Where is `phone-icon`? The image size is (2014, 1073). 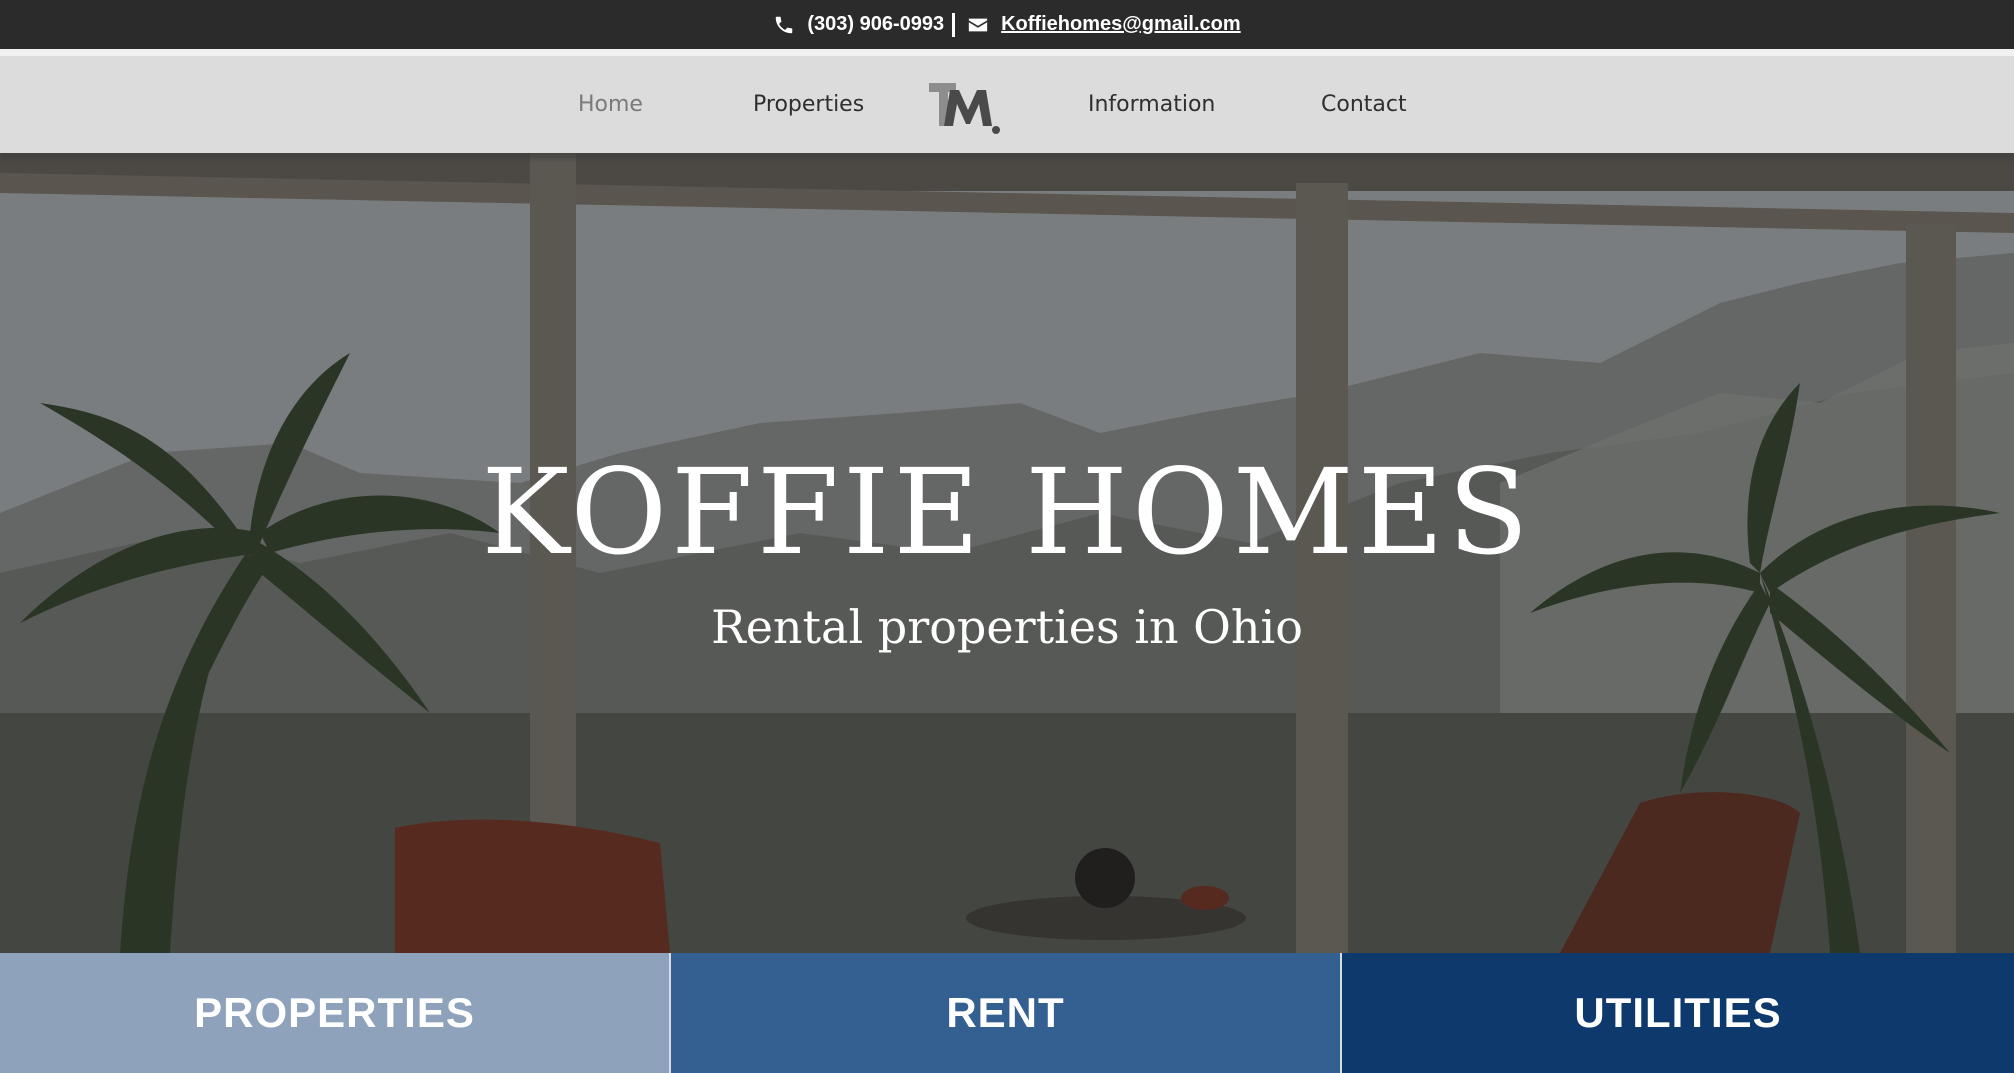 phone-icon is located at coordinates (784, 24).